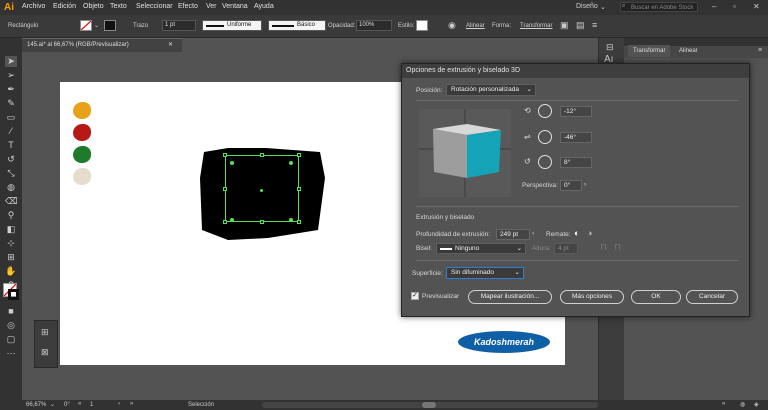 Image resolution: width=768 pixels, height=410 pixels. Describe the element at coordinates (64, 6) in the screenshot. I see `menu-edicion: Edición` at that location.